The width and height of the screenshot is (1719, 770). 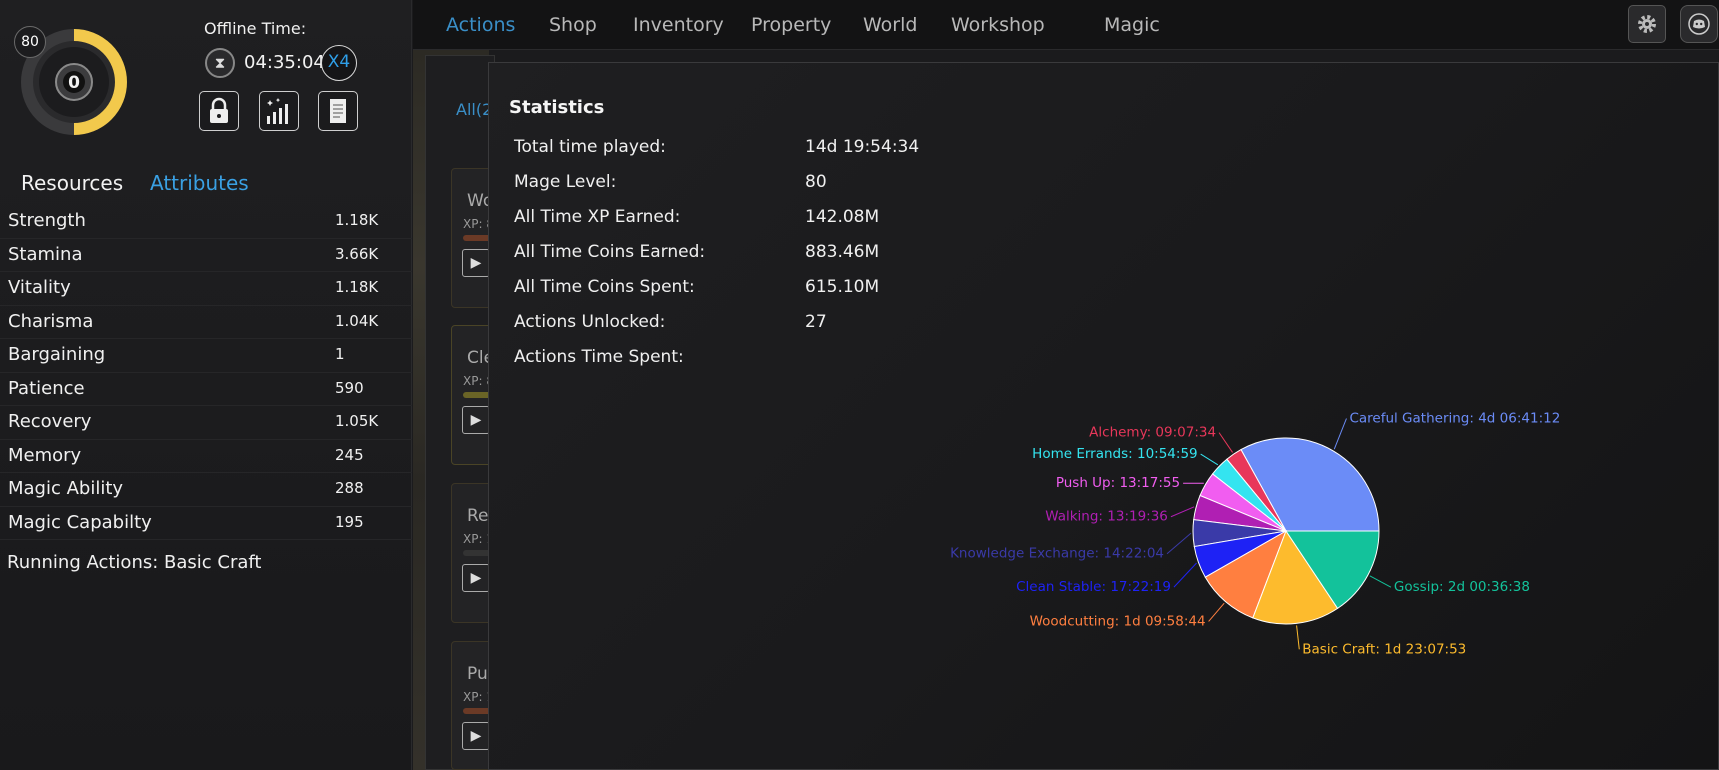 What do you see at coordinates (206, 222) in the screenshot?
I see `attribute-row: Strength 1.18K` at bounding box center [206, 222].